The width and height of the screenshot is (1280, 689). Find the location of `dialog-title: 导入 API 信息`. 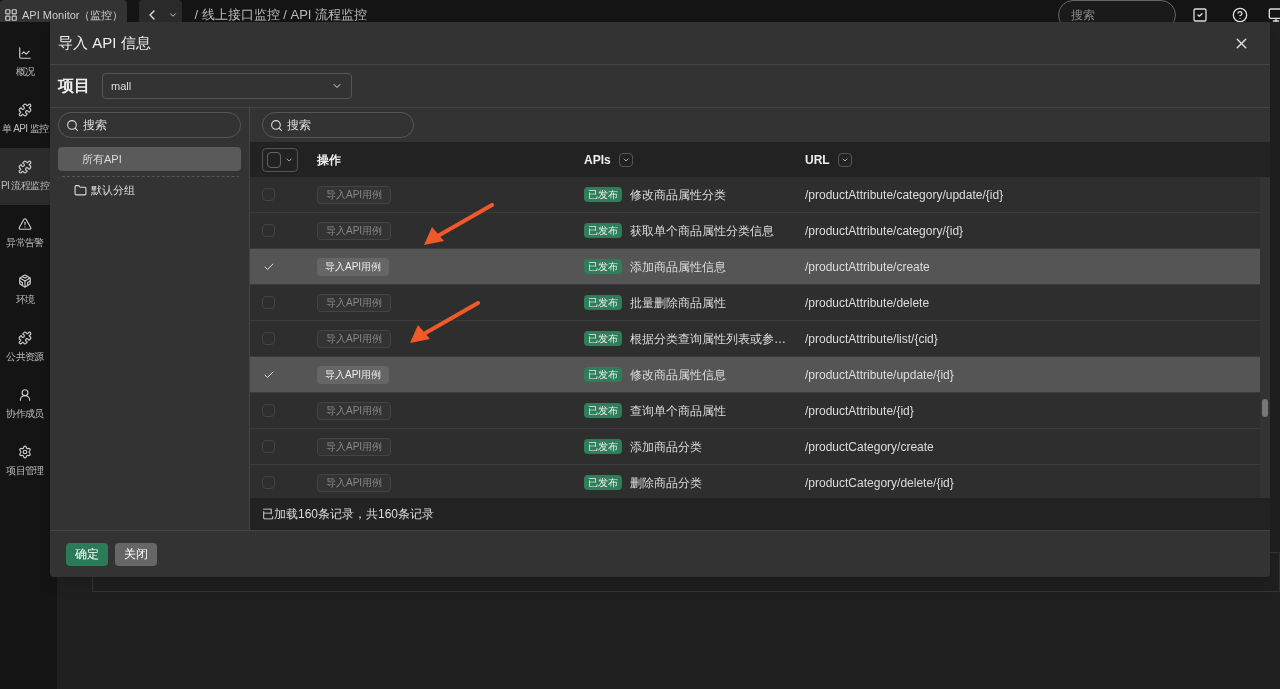

dialog-title: 导入 API 信息 is located at coordinates (104, 42).